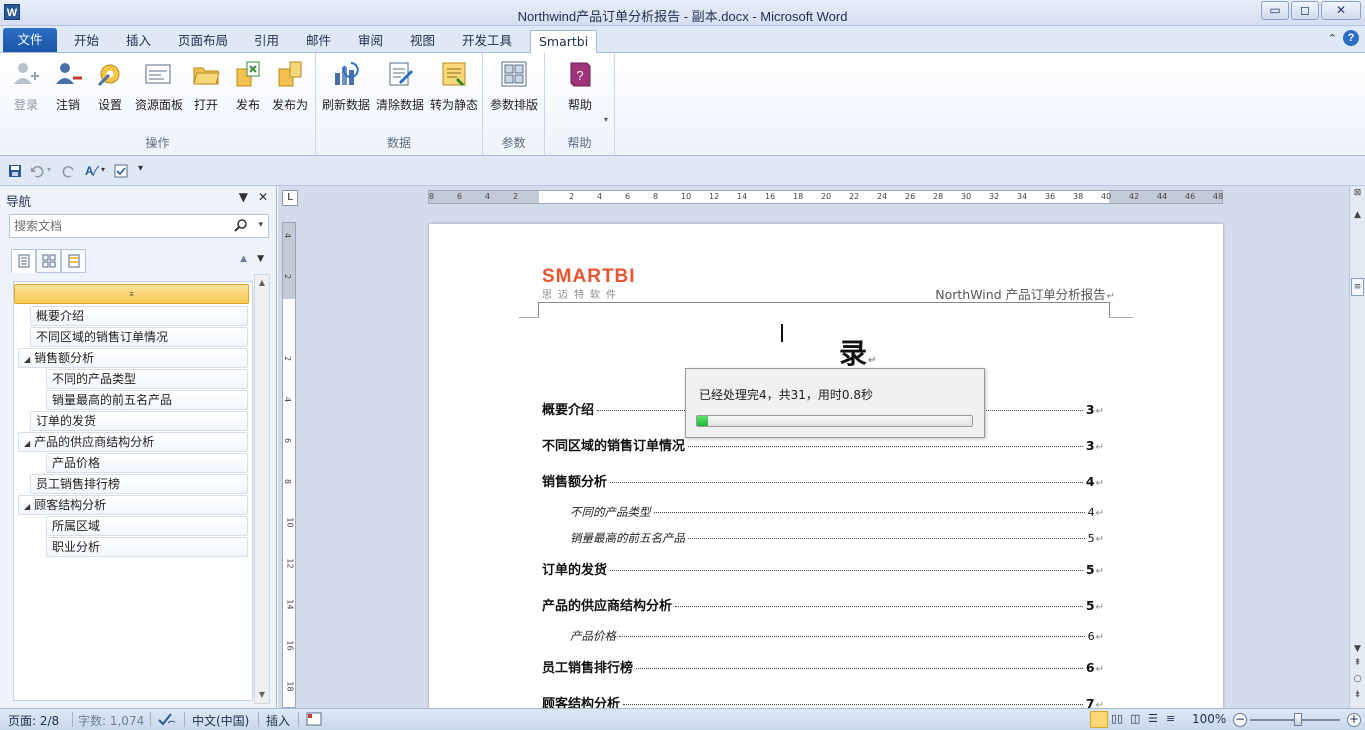 The width and height of the screenshot is (1365, 730). What do you see at coordinates (73, 261) in the screenshot?
I see `tab-browse-results` at bounding box center [73, 261].